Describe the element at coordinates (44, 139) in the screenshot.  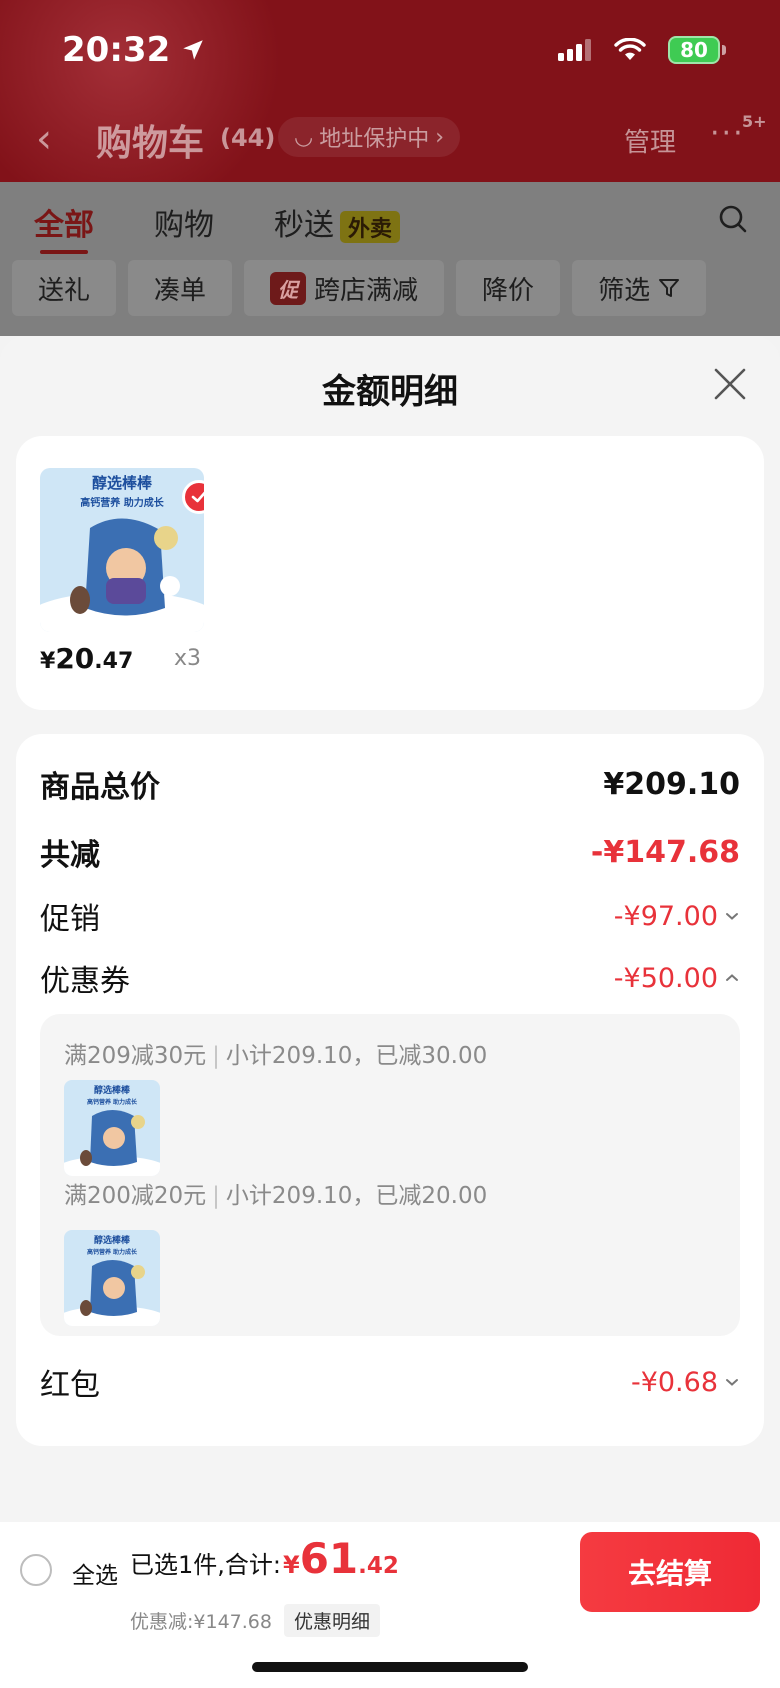
I see `back-icon: ‹` at that location.